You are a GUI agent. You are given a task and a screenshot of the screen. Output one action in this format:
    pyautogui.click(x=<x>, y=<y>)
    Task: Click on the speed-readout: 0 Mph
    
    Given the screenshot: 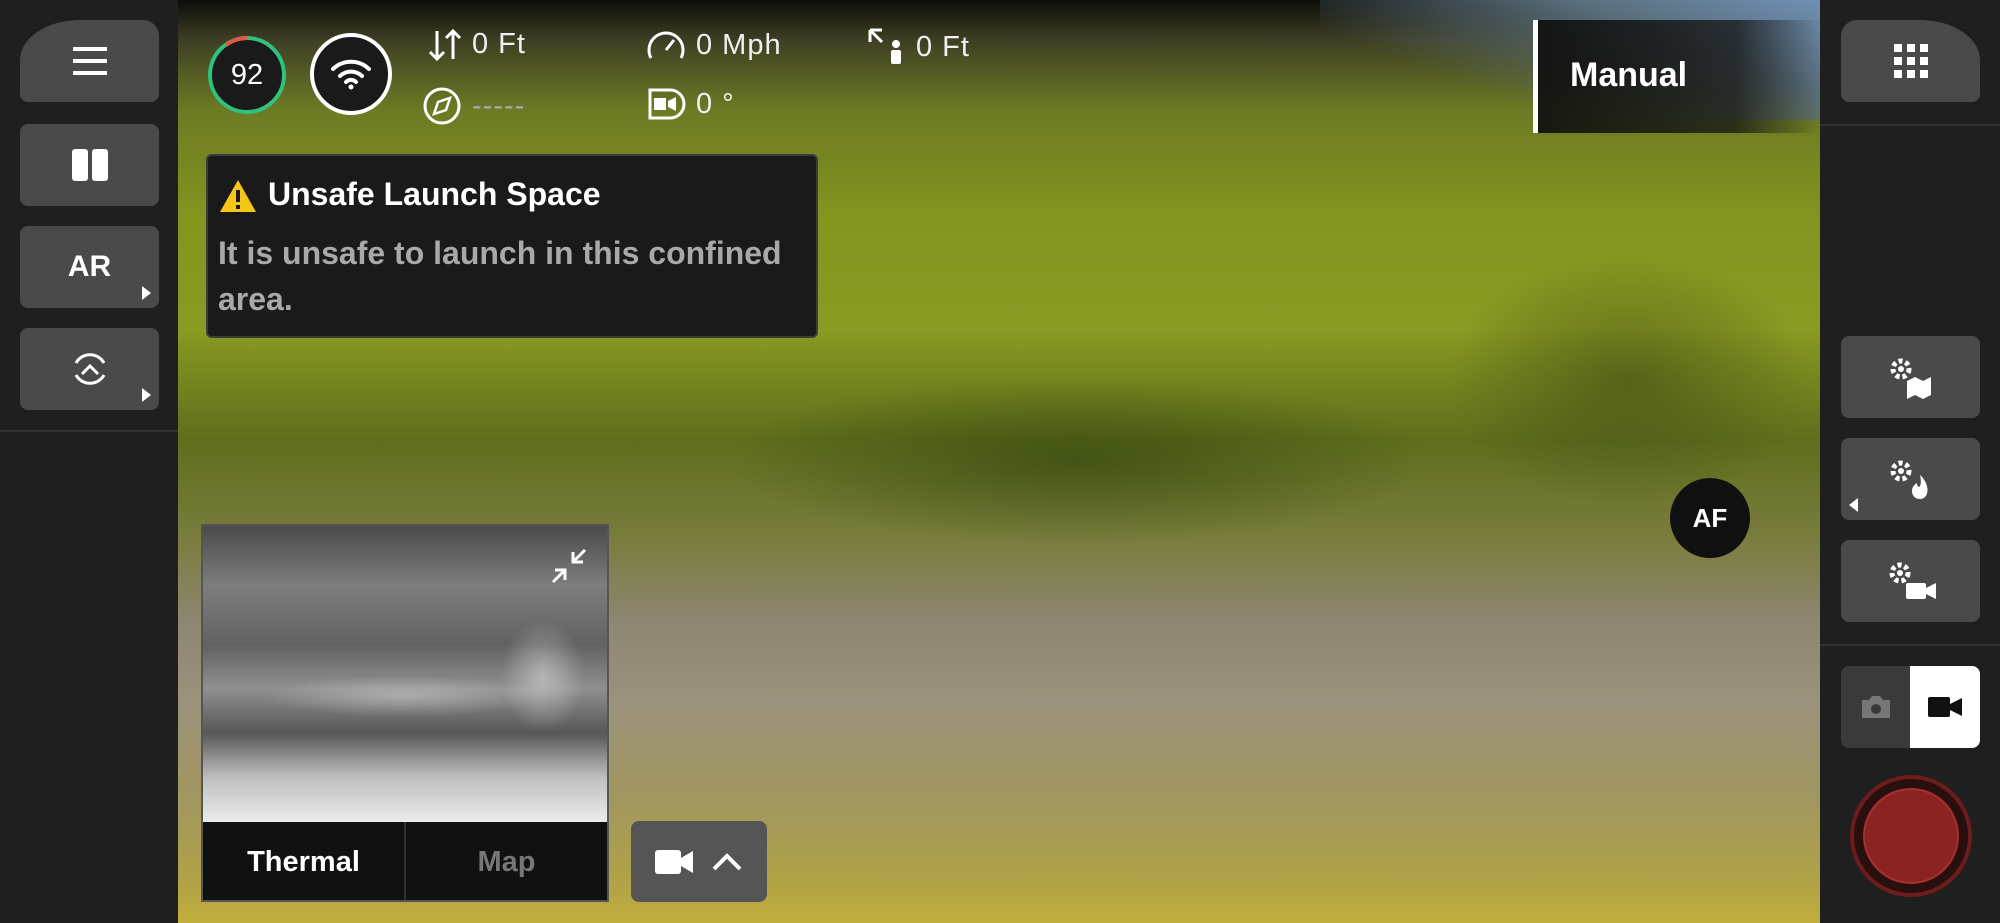 What is the action you would take?
    pyautogui.click(x=714, y=45)
    